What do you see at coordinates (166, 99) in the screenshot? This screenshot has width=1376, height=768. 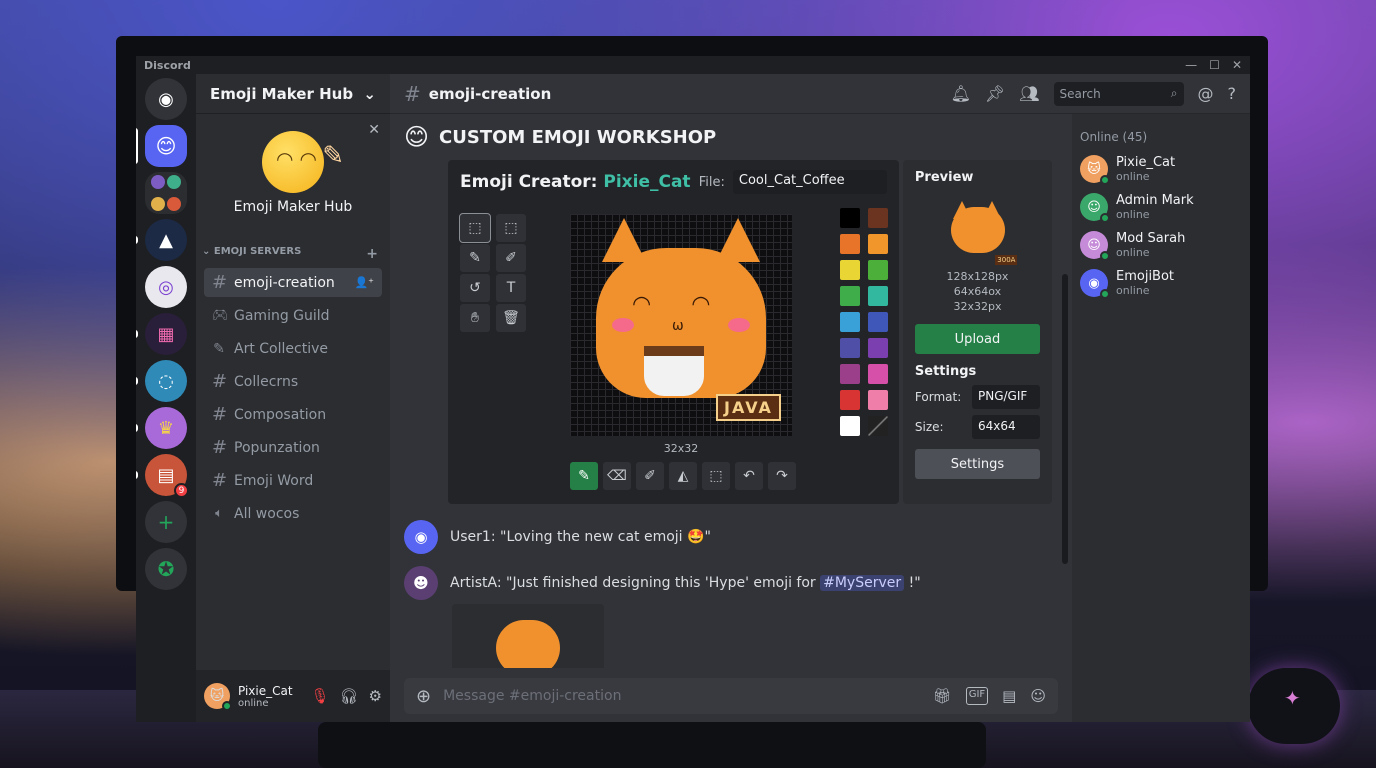 I see `home-button: ◉` at bounding box center [166, 99].